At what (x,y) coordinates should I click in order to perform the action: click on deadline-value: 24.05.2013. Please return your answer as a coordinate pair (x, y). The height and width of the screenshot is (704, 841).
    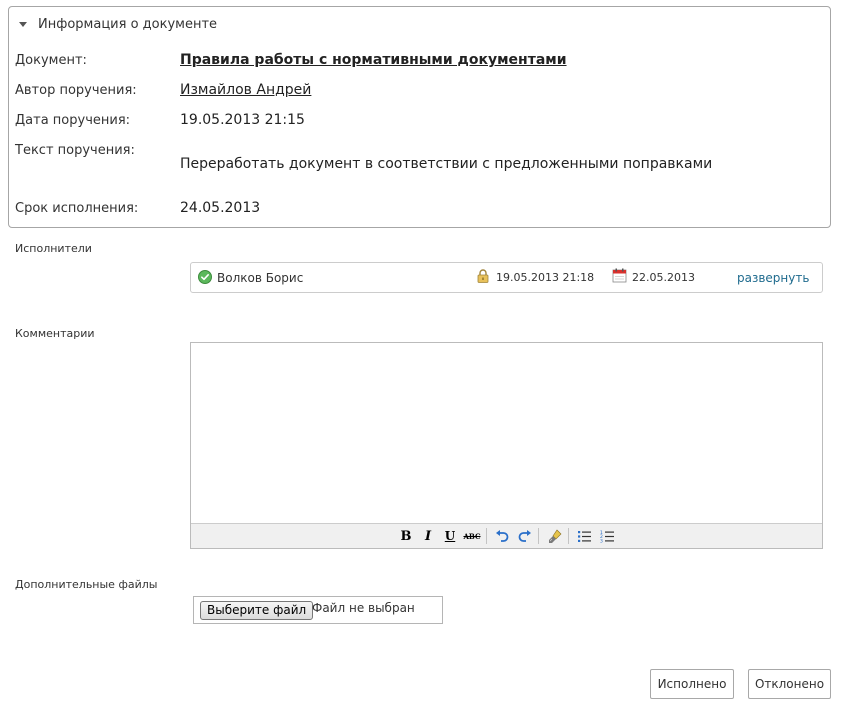
    Looking at the image, I should click on (220, 208).